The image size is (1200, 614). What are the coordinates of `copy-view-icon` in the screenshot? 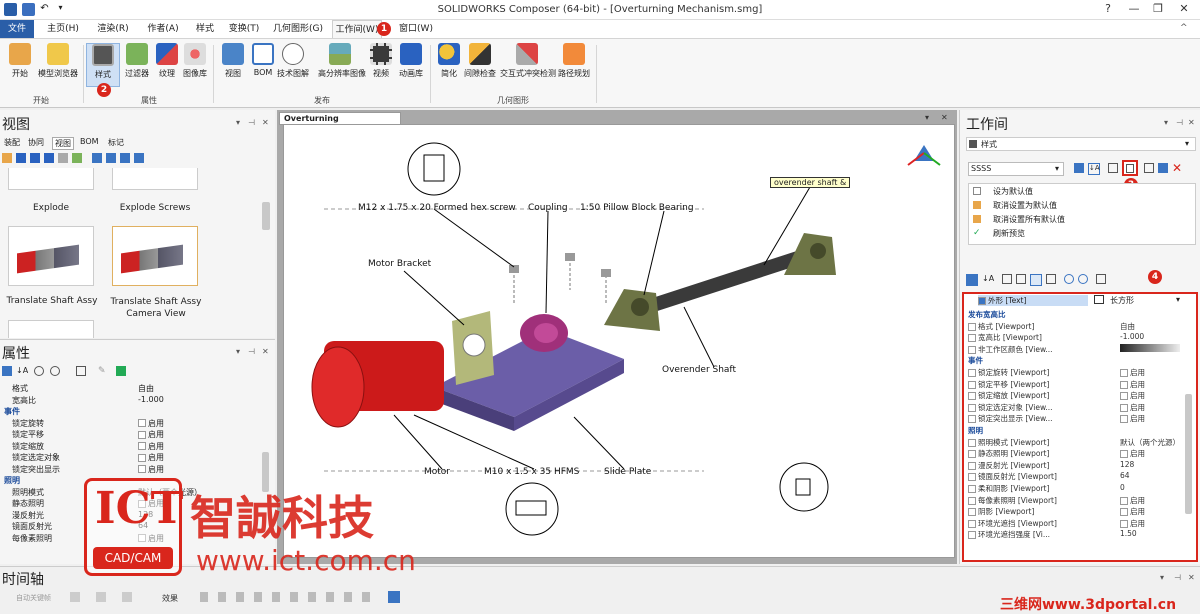 It's located at (63, 158).